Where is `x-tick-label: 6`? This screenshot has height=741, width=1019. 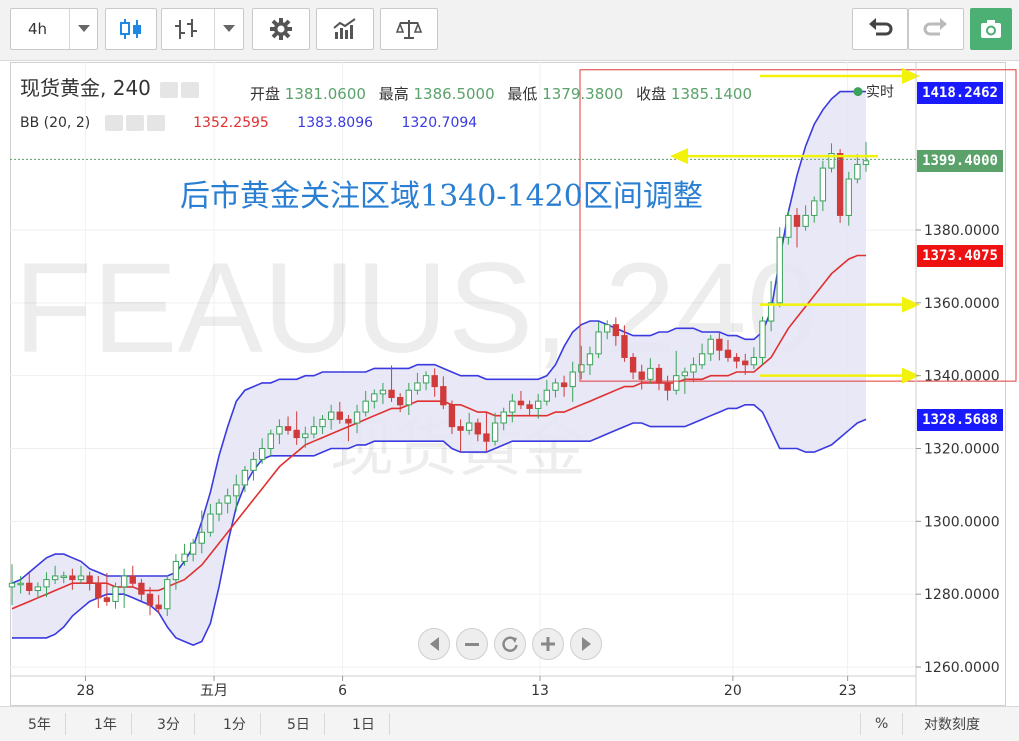 x-tick-label: 6 is located at coordinates (342, 691).